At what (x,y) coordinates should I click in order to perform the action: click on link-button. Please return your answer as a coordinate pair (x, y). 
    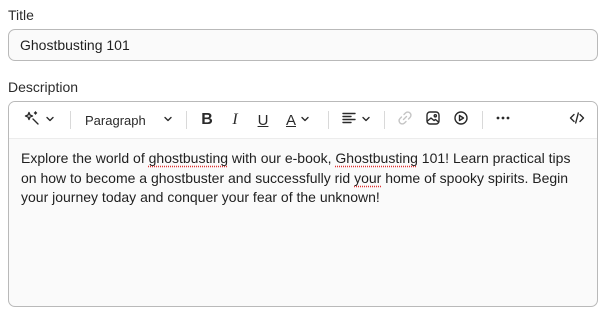
    Looking at the image, I should click on (405, 120).